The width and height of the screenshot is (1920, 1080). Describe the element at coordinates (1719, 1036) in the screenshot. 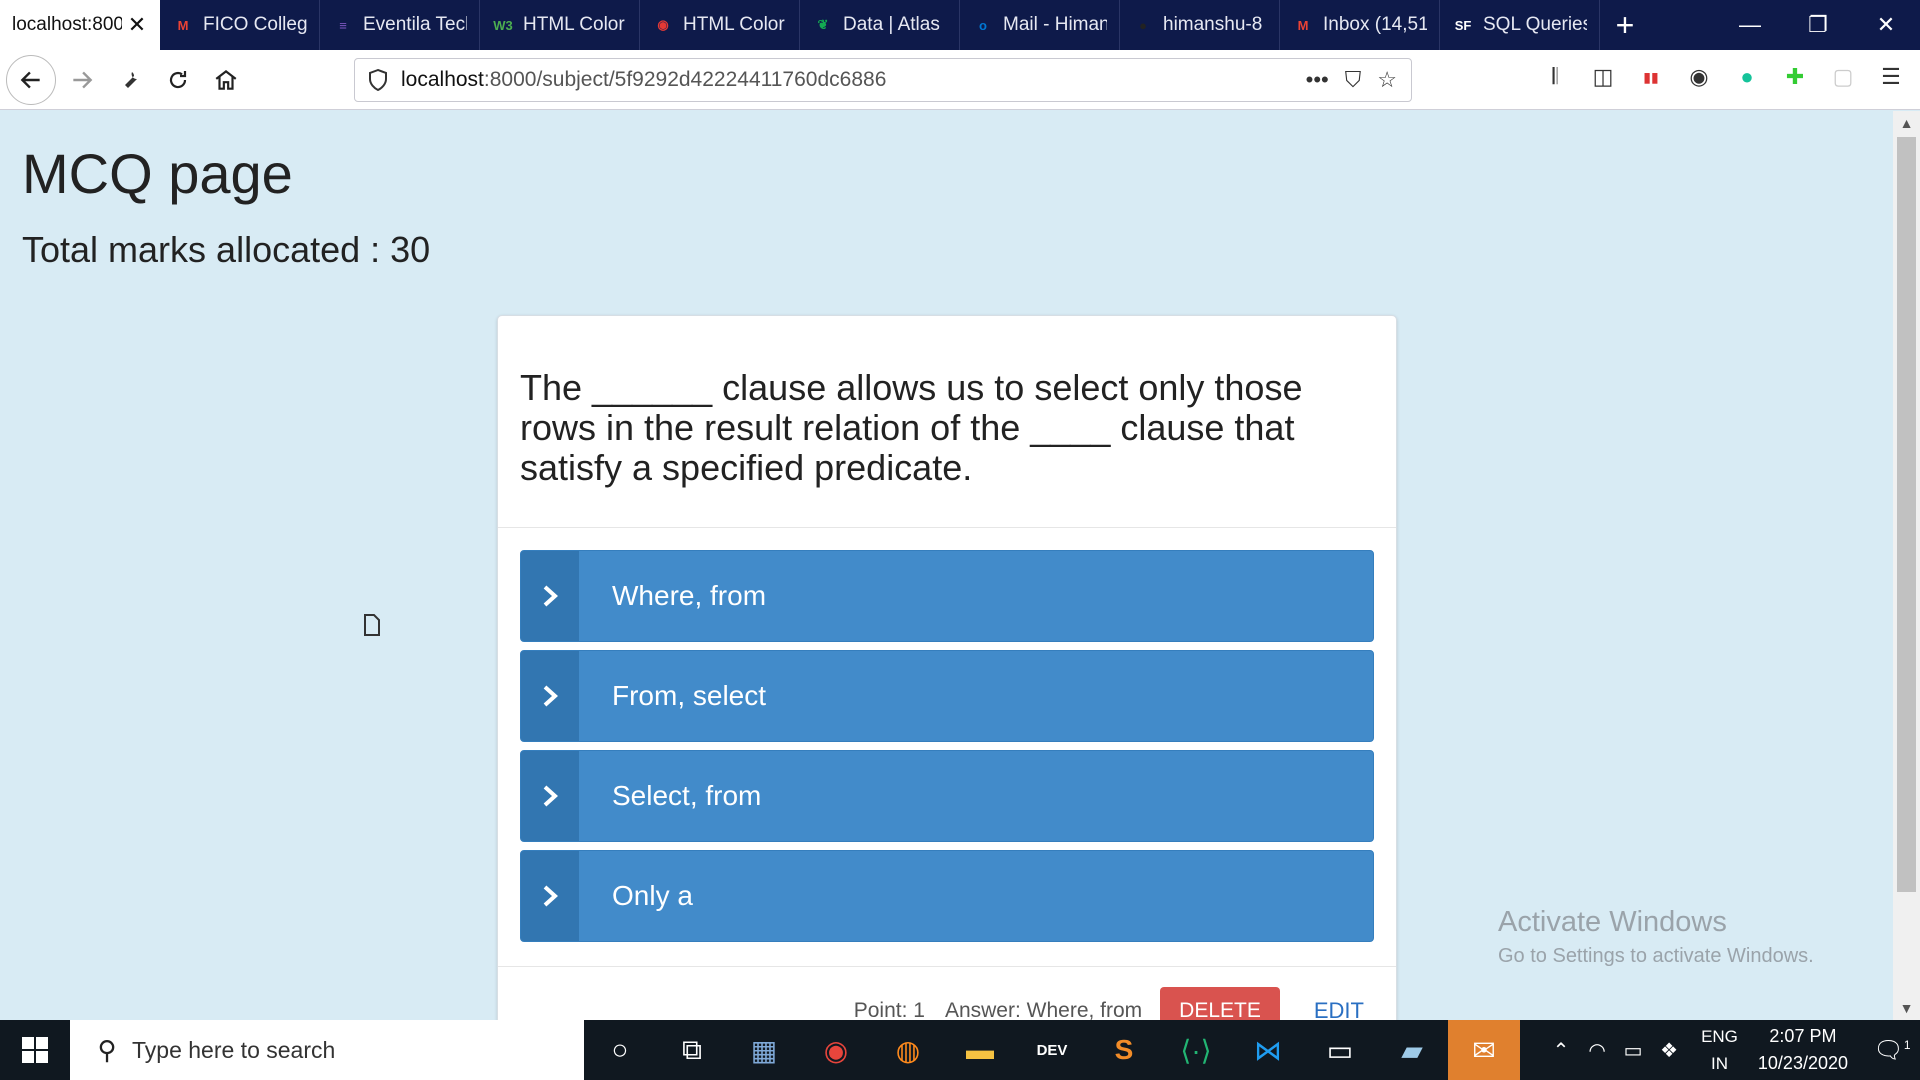

I see `language-code: ENG` at that location.